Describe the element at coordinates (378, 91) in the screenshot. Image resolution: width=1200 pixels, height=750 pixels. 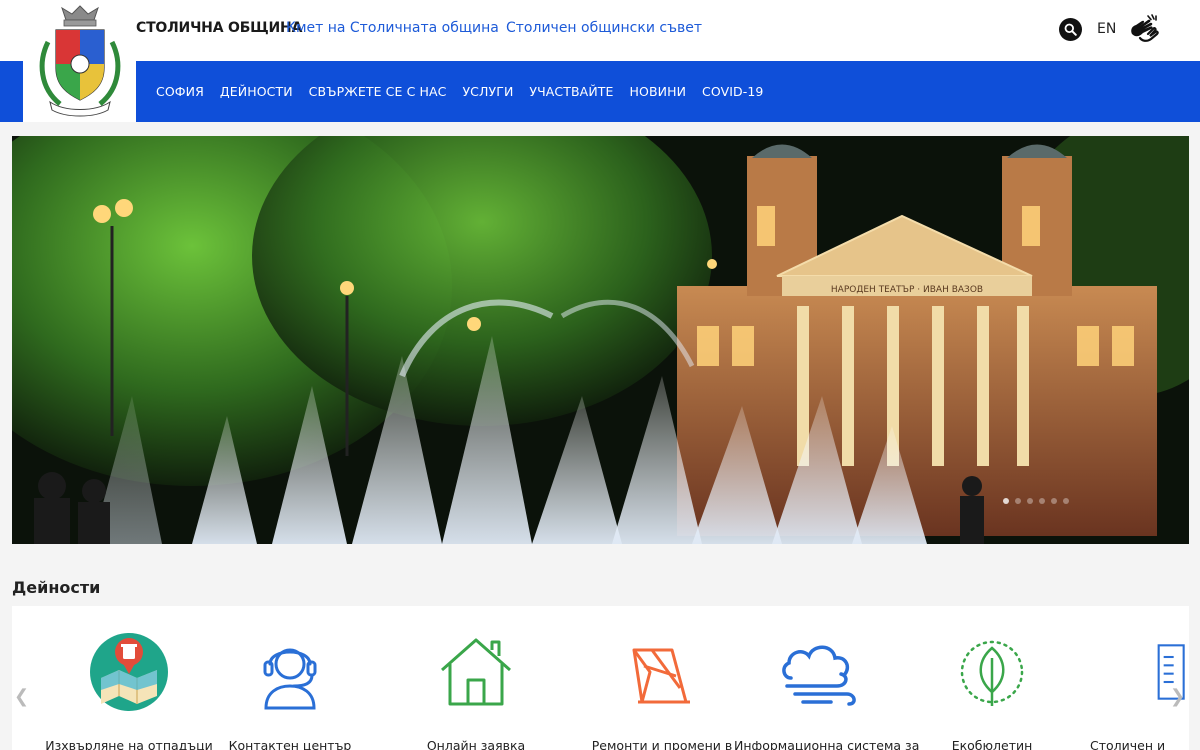
I see `nav-item-2: СВЪРЖЕТЕ СЕ С НАС` at that location.